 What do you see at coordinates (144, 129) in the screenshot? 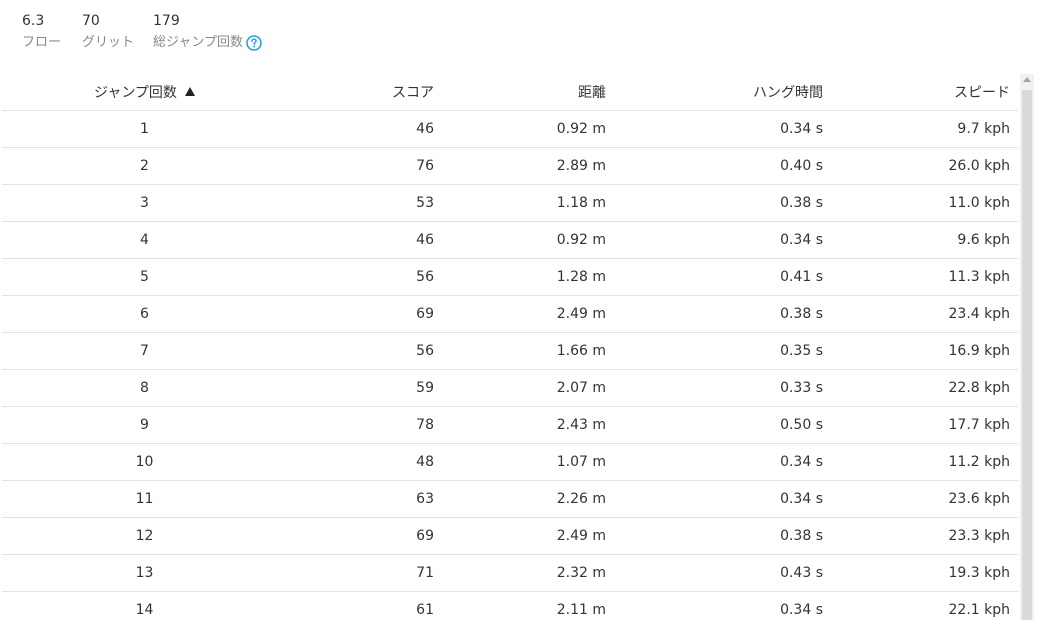
I see `cell-jump-number: 1` at bounding box center [144, 129].